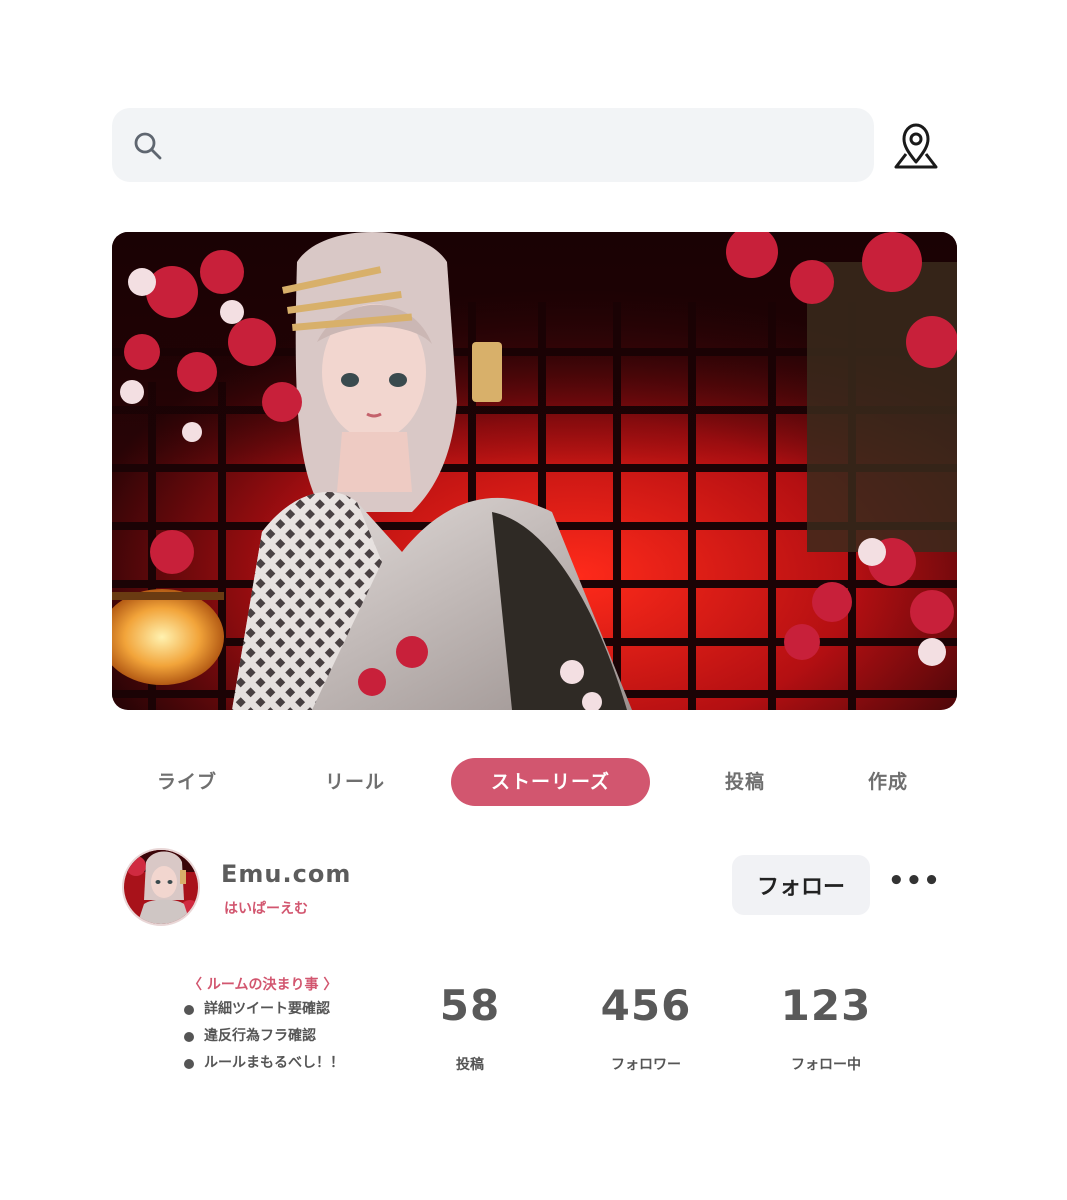 The width and height of the screenshot is (1067, 1200). I want to click on search-icon, so click(148, 146).